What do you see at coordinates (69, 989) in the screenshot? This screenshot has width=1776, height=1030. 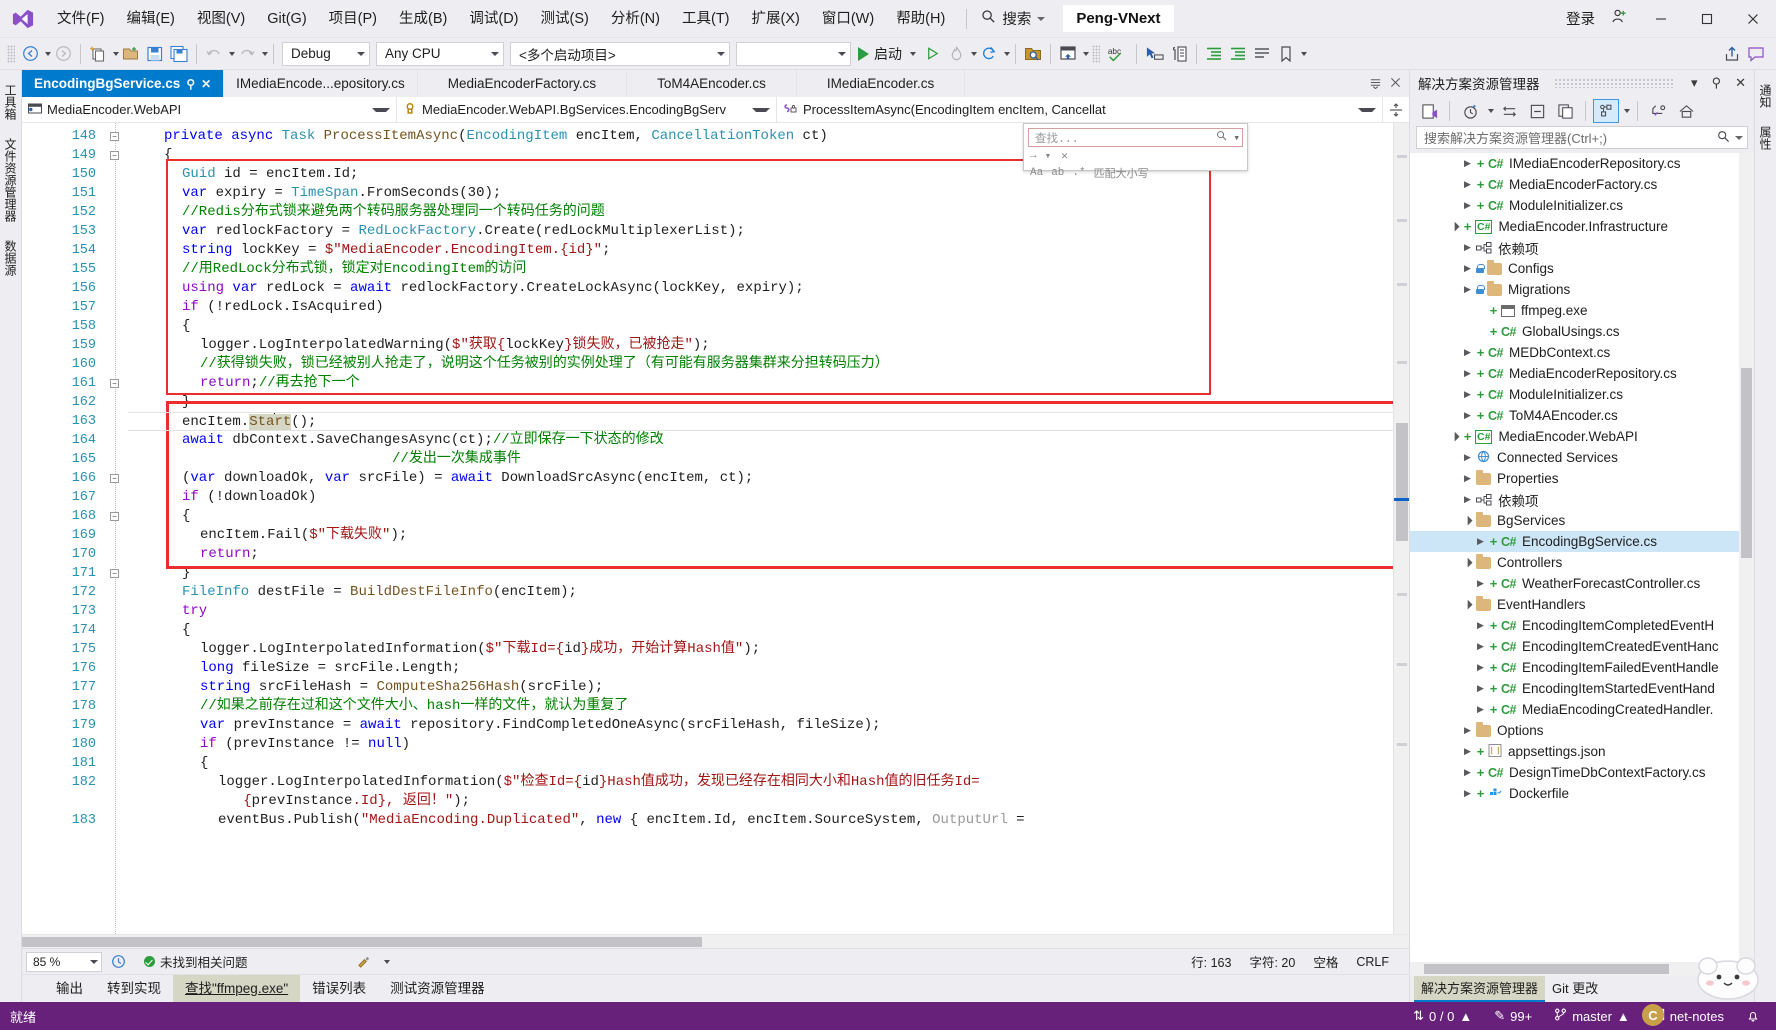 I see `bottom-tab-output: 输出` at bounding box center [69, 989].